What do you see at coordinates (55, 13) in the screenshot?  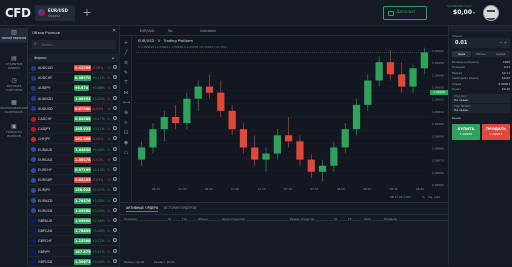 I see `asset-tab: EUR/USD Форекс` at bounding box center [55, 13].